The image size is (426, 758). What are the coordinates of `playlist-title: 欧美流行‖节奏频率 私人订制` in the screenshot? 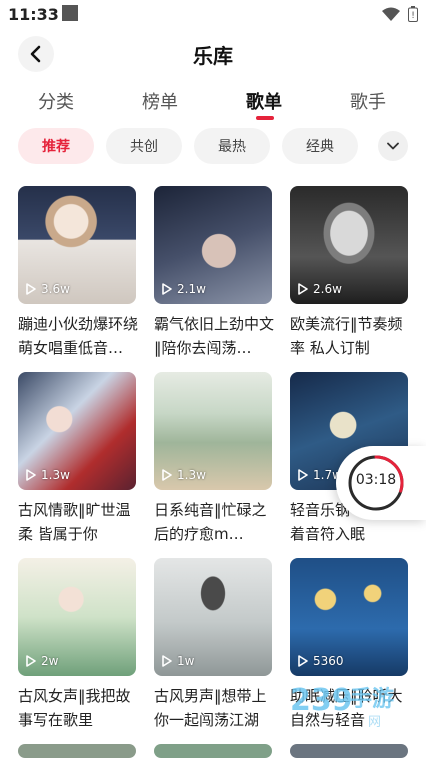 It's located at (346, 336).